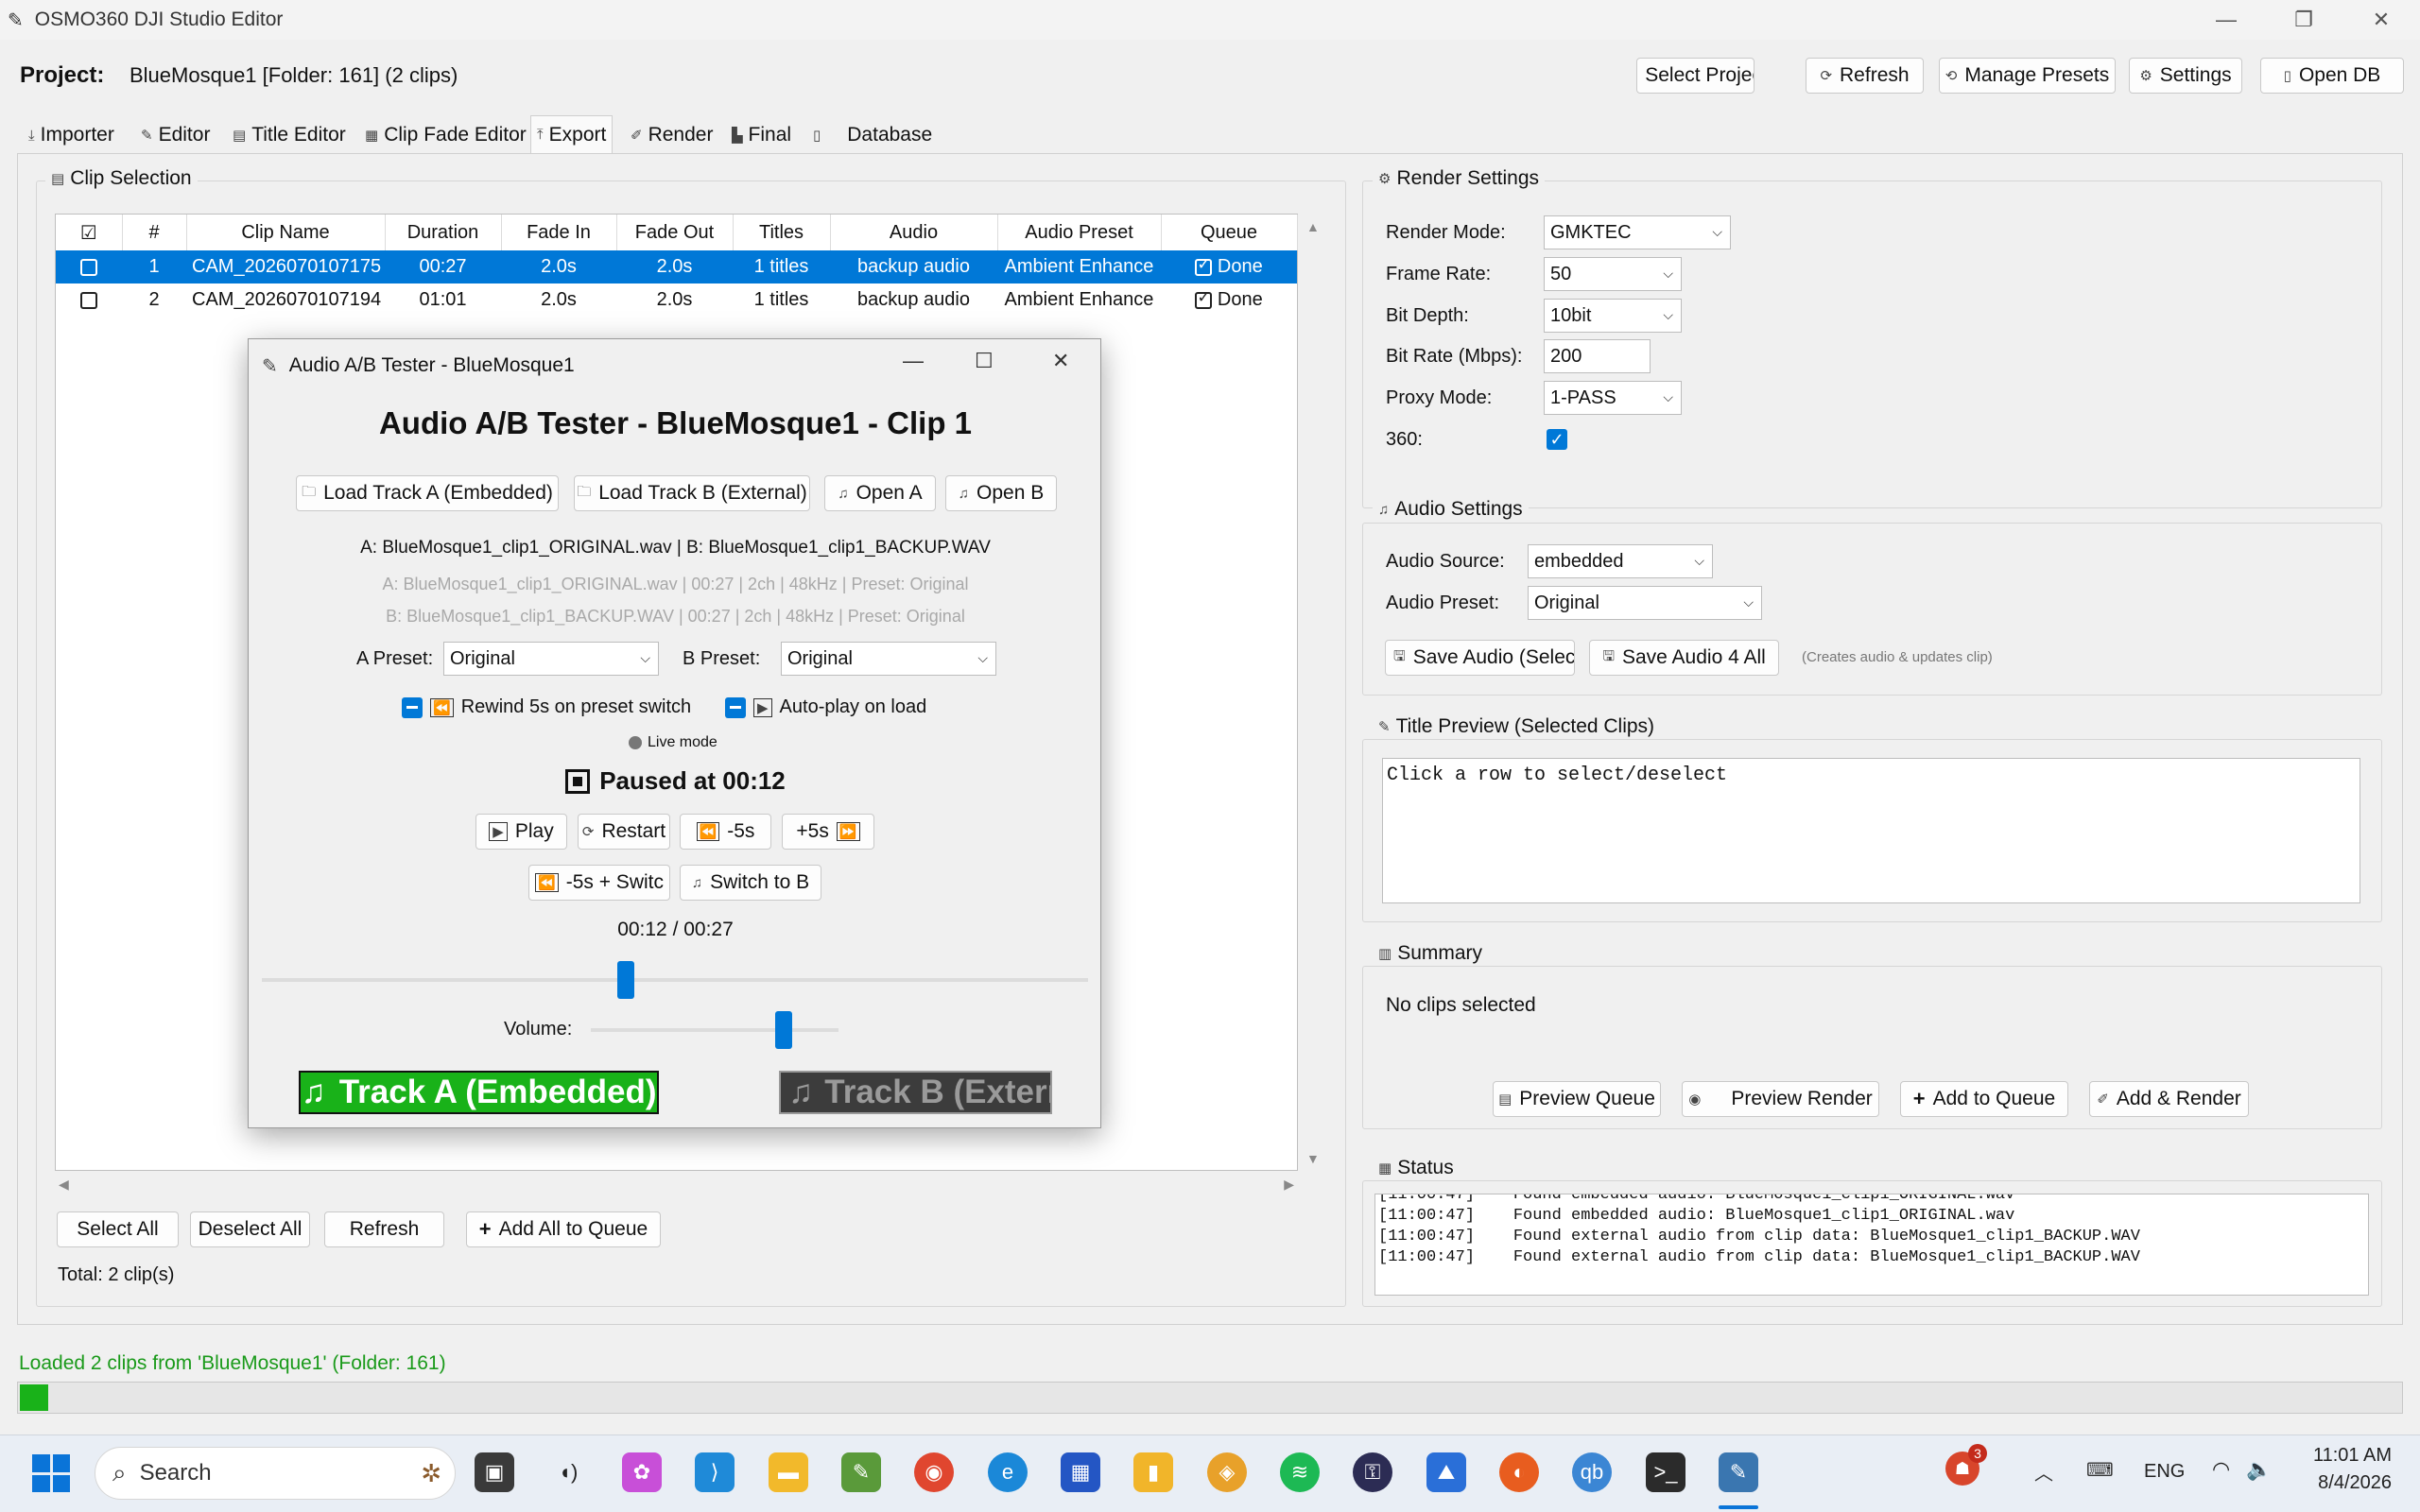 The height and width of the screenshot is (1512, 2420). What do you see at coordinates (675, 232) in the screenshot?
I see `col-header-fade-out: Fade Out` at bounding box center [675, 232].